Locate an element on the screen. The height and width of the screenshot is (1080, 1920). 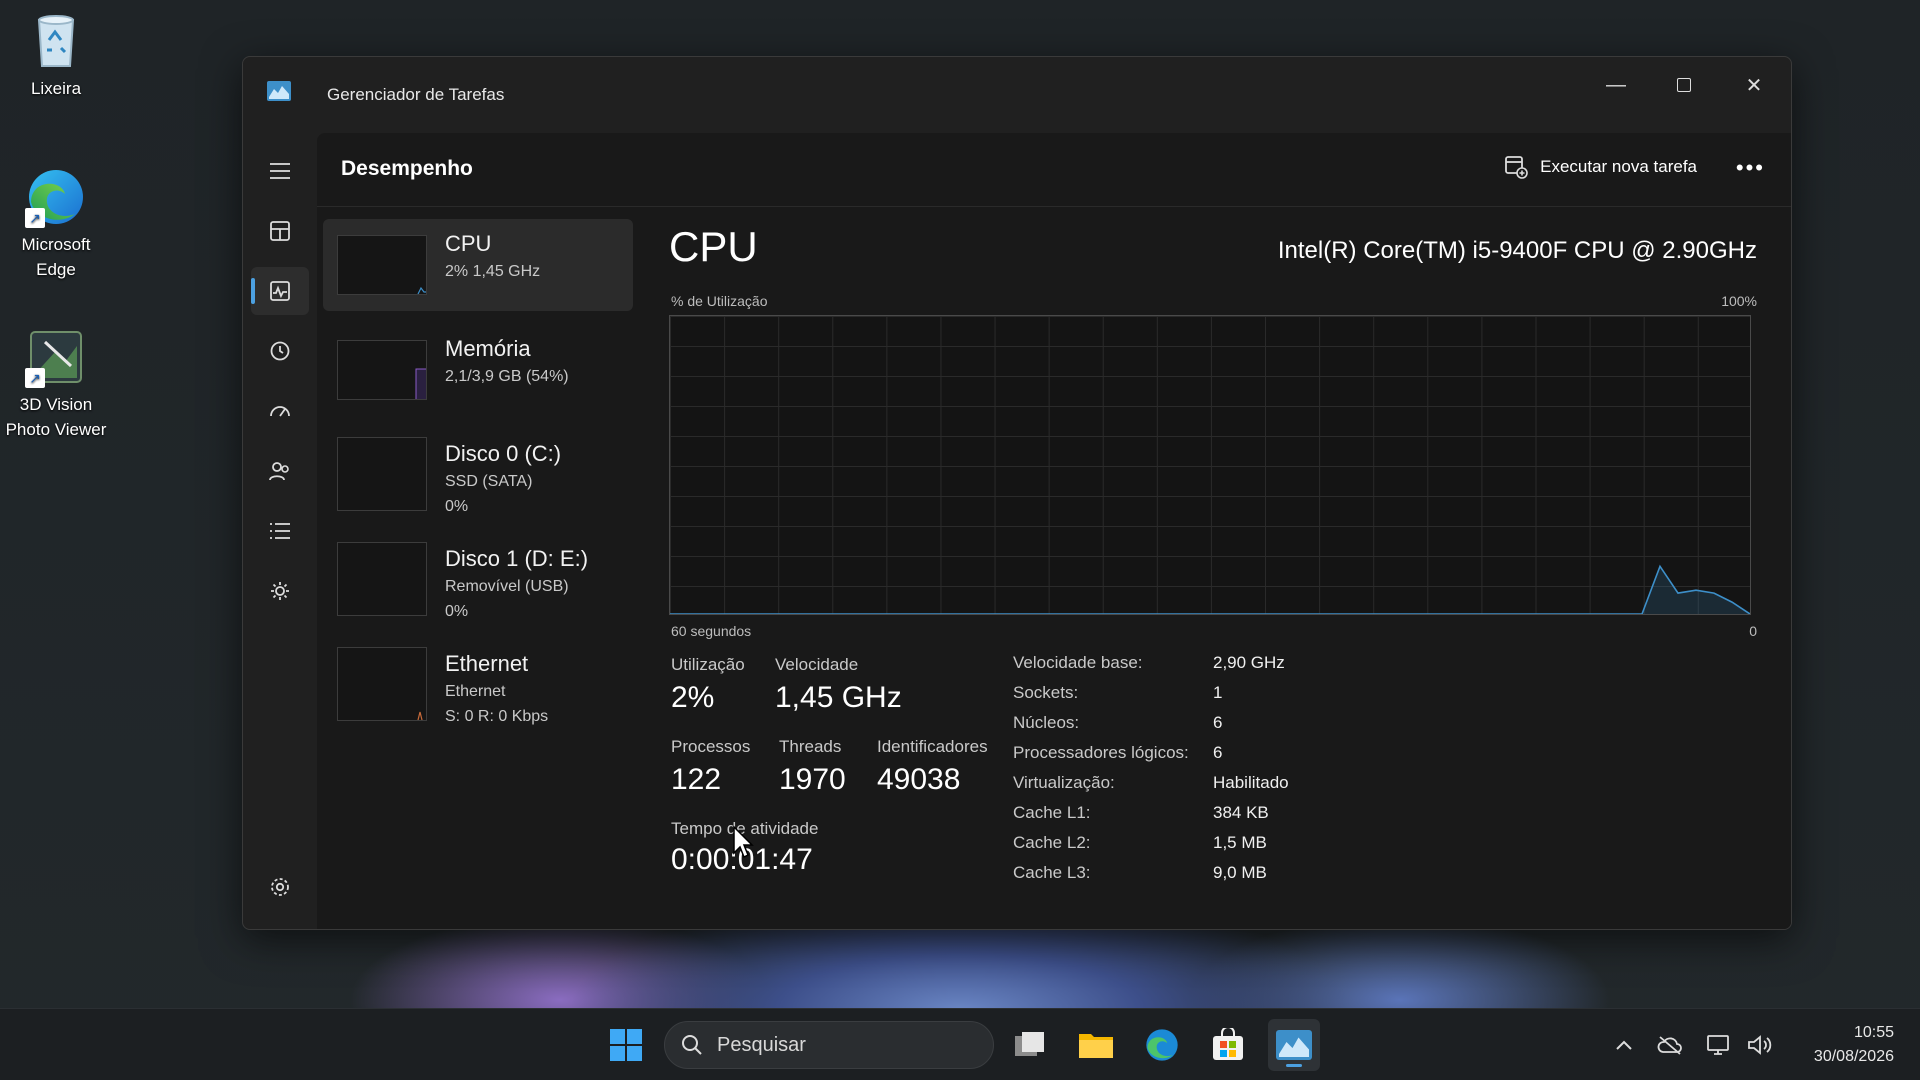
cloud-off-icon is located at coordinates (1669, 1045).